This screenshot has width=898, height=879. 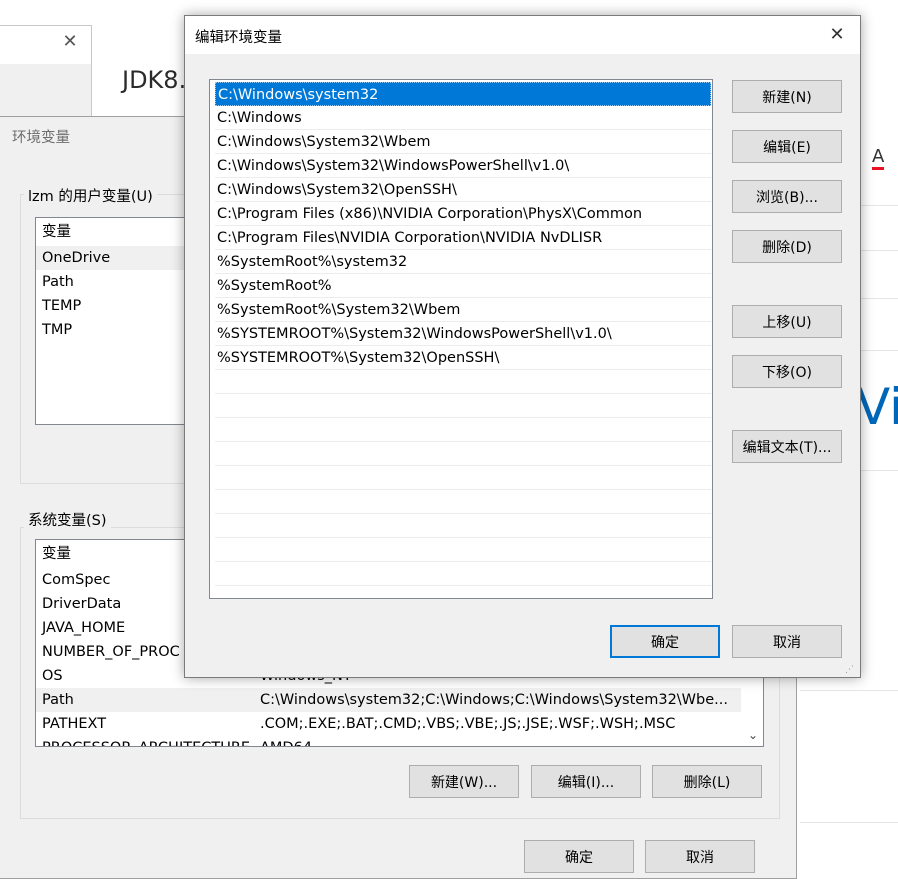 What do you see at coordinates (110, 232) in the screenshot?
I see `table-header: 变量` at bounding box center [110, 232].